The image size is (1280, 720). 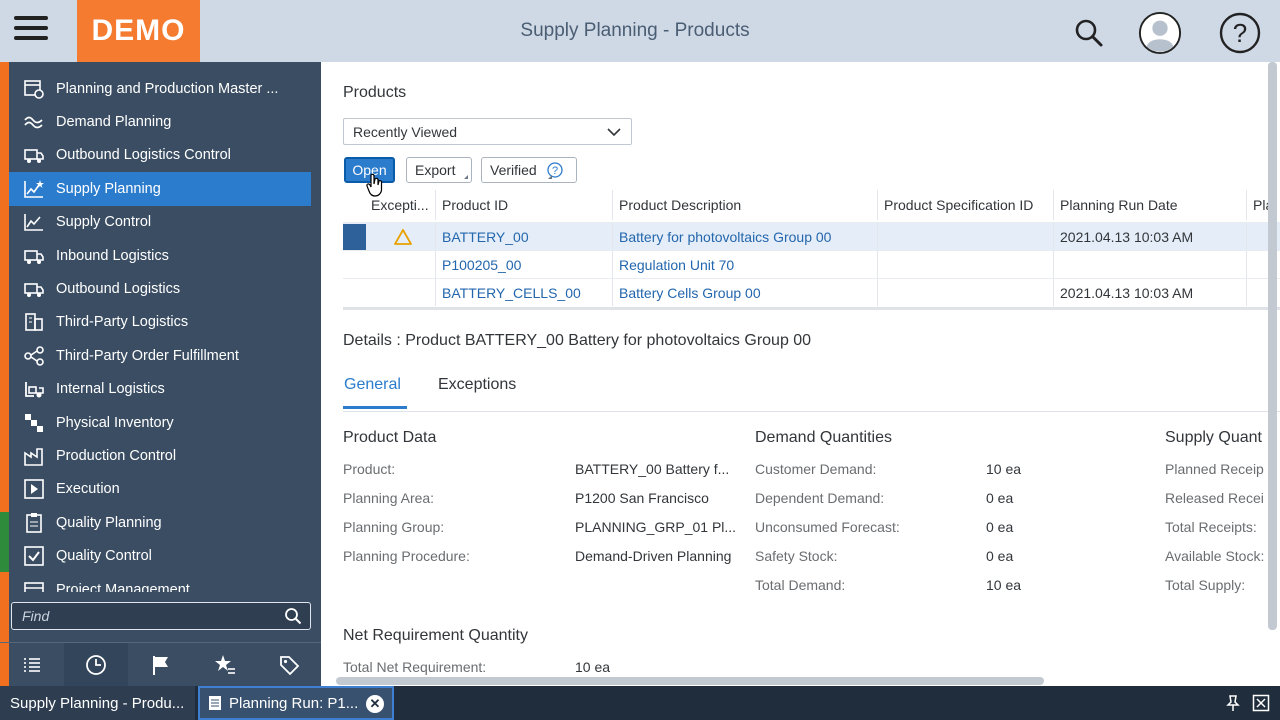 I want to click on wave-icon, so click(x=33, y=122).